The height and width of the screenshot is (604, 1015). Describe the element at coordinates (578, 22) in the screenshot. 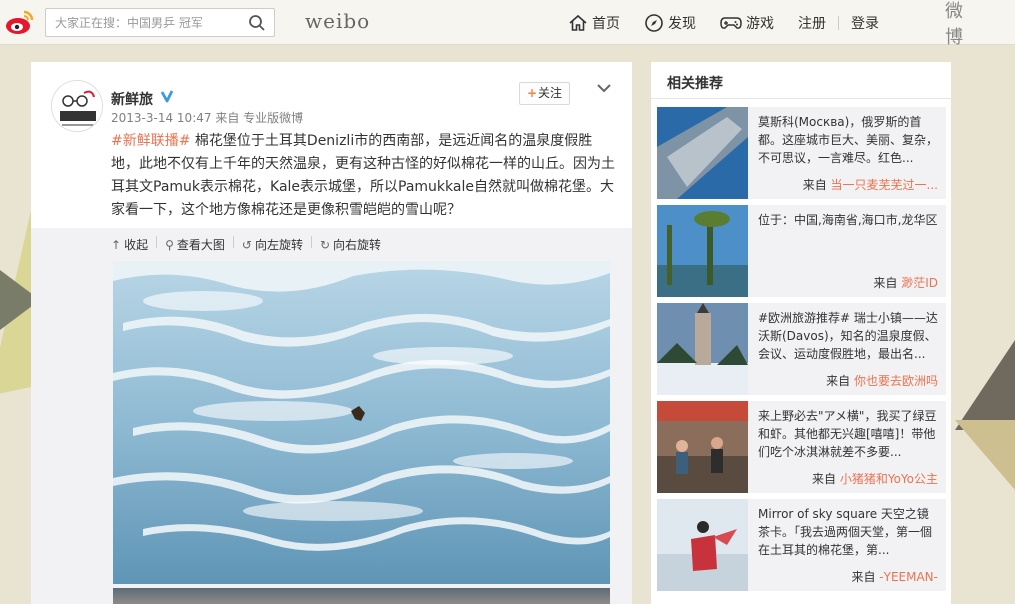

I see `home-icon` at that location.